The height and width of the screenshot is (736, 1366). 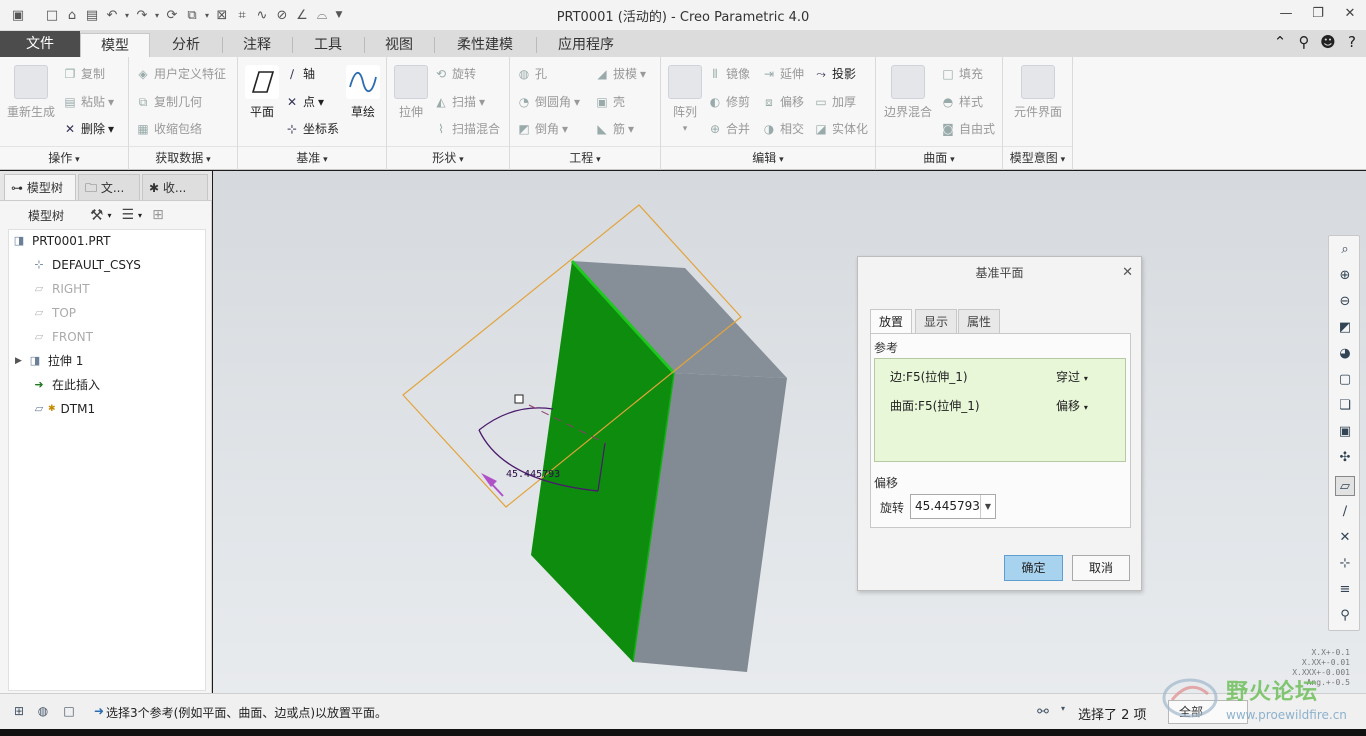 I want to click on rib-button: ◣ 筋 ▾, so click(x=614, y=128).